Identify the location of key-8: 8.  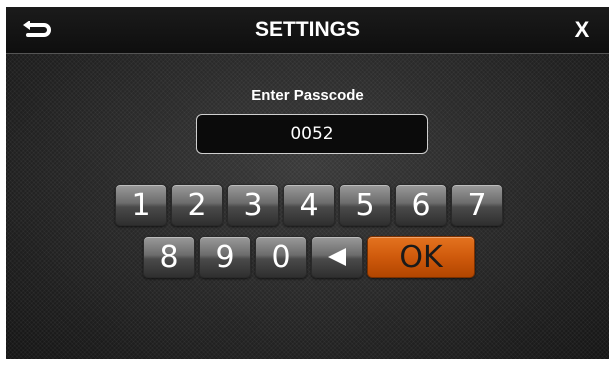
(169, 257).